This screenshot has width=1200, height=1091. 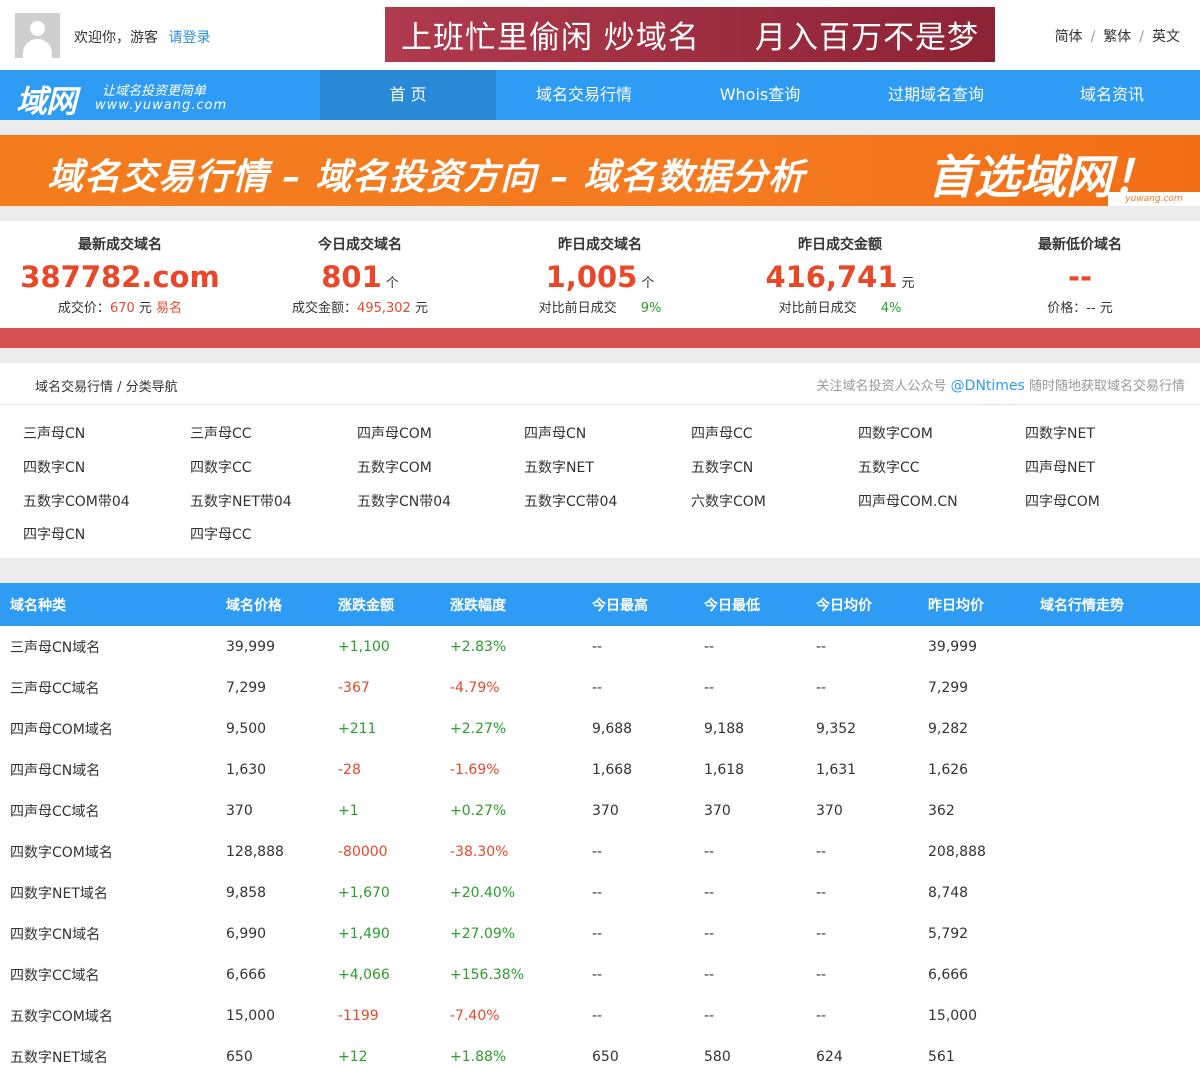 What do you see at coordinates (475, 1015) in the screenshot?
I see `change-percent-cell: -7.40%` at bounding box center [475, 1015].